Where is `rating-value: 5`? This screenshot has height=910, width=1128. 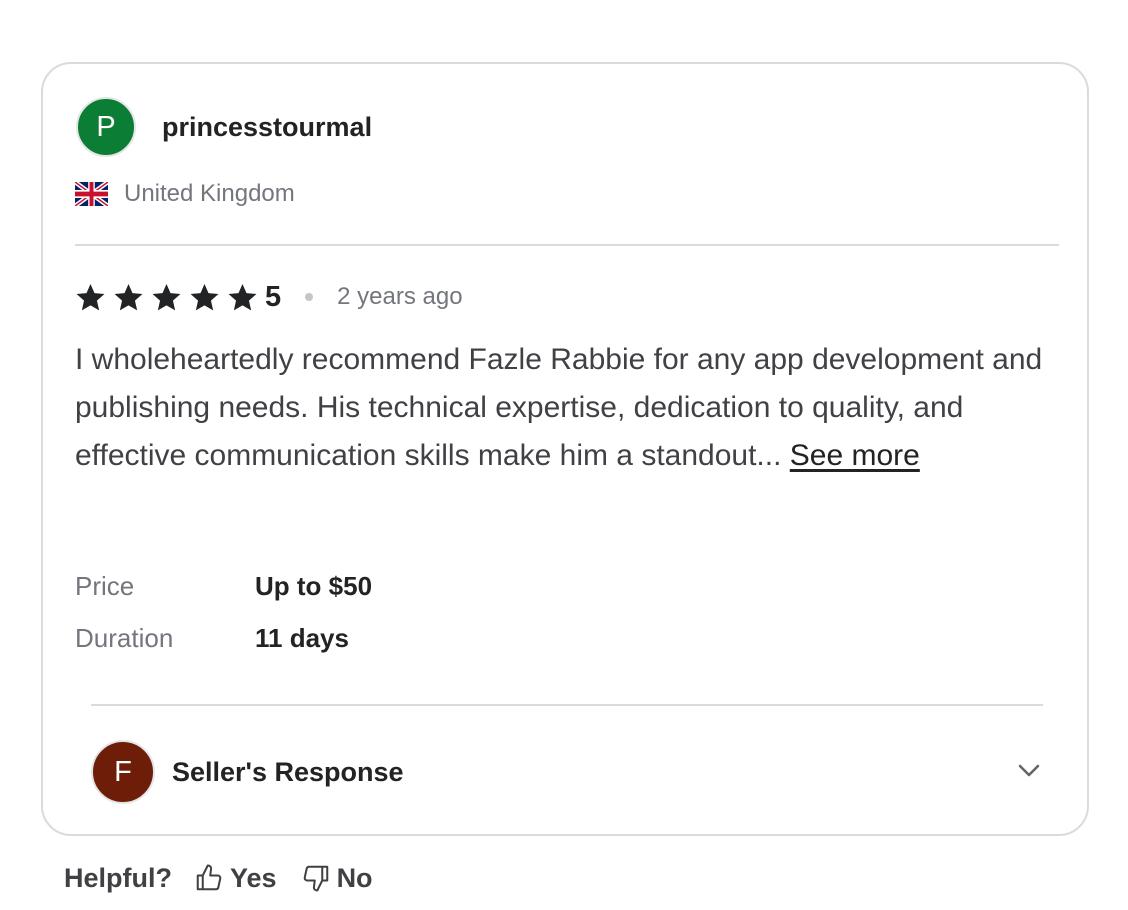 rating-value: 5 is located at coordinates (273, 296).